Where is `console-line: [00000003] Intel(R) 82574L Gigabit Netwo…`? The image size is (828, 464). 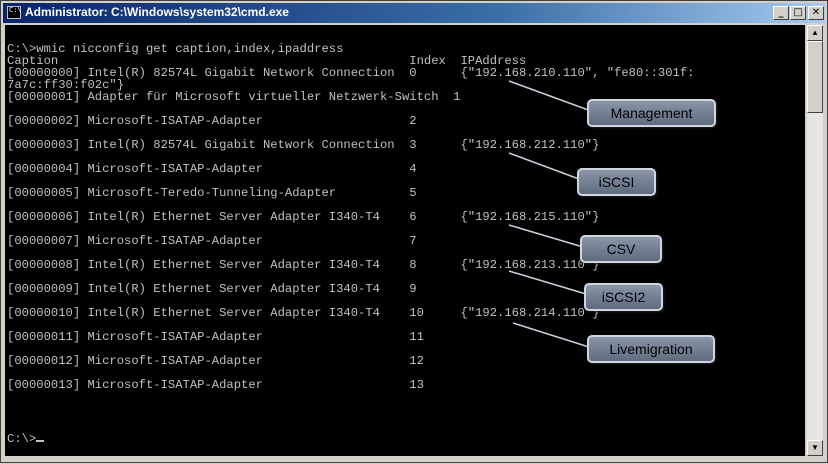
console-line: [00000003] Intel(R) 82574L Gigabit Netwo… is located at coordinates (303, 145).